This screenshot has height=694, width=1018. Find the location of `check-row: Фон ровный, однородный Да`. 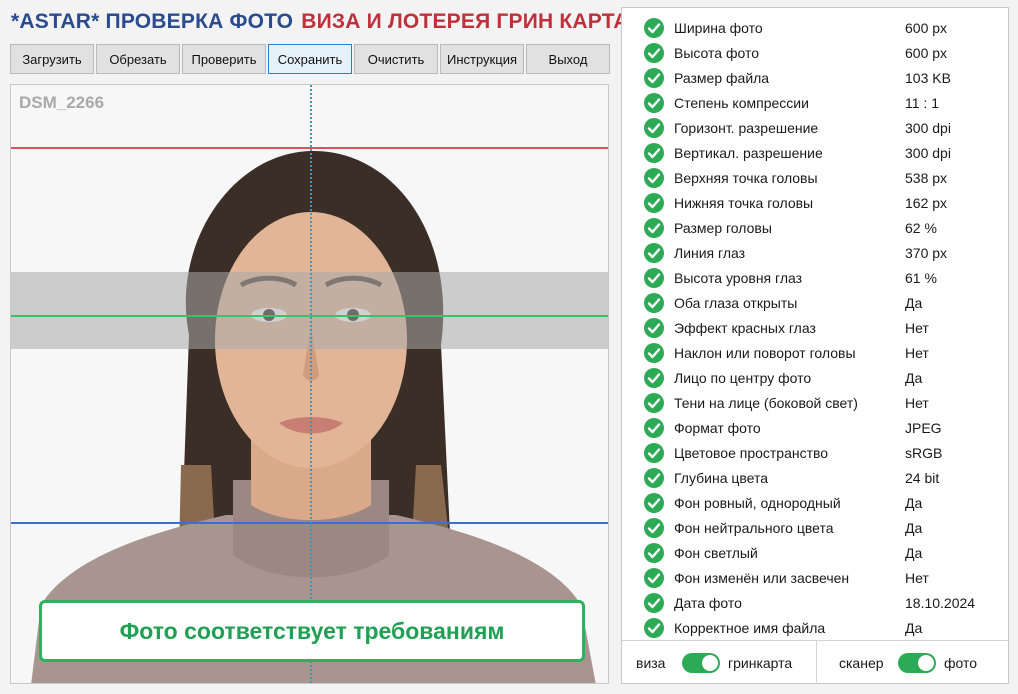

check-row: Фон ровный, однородный Да is located at coordinates (815, 502).